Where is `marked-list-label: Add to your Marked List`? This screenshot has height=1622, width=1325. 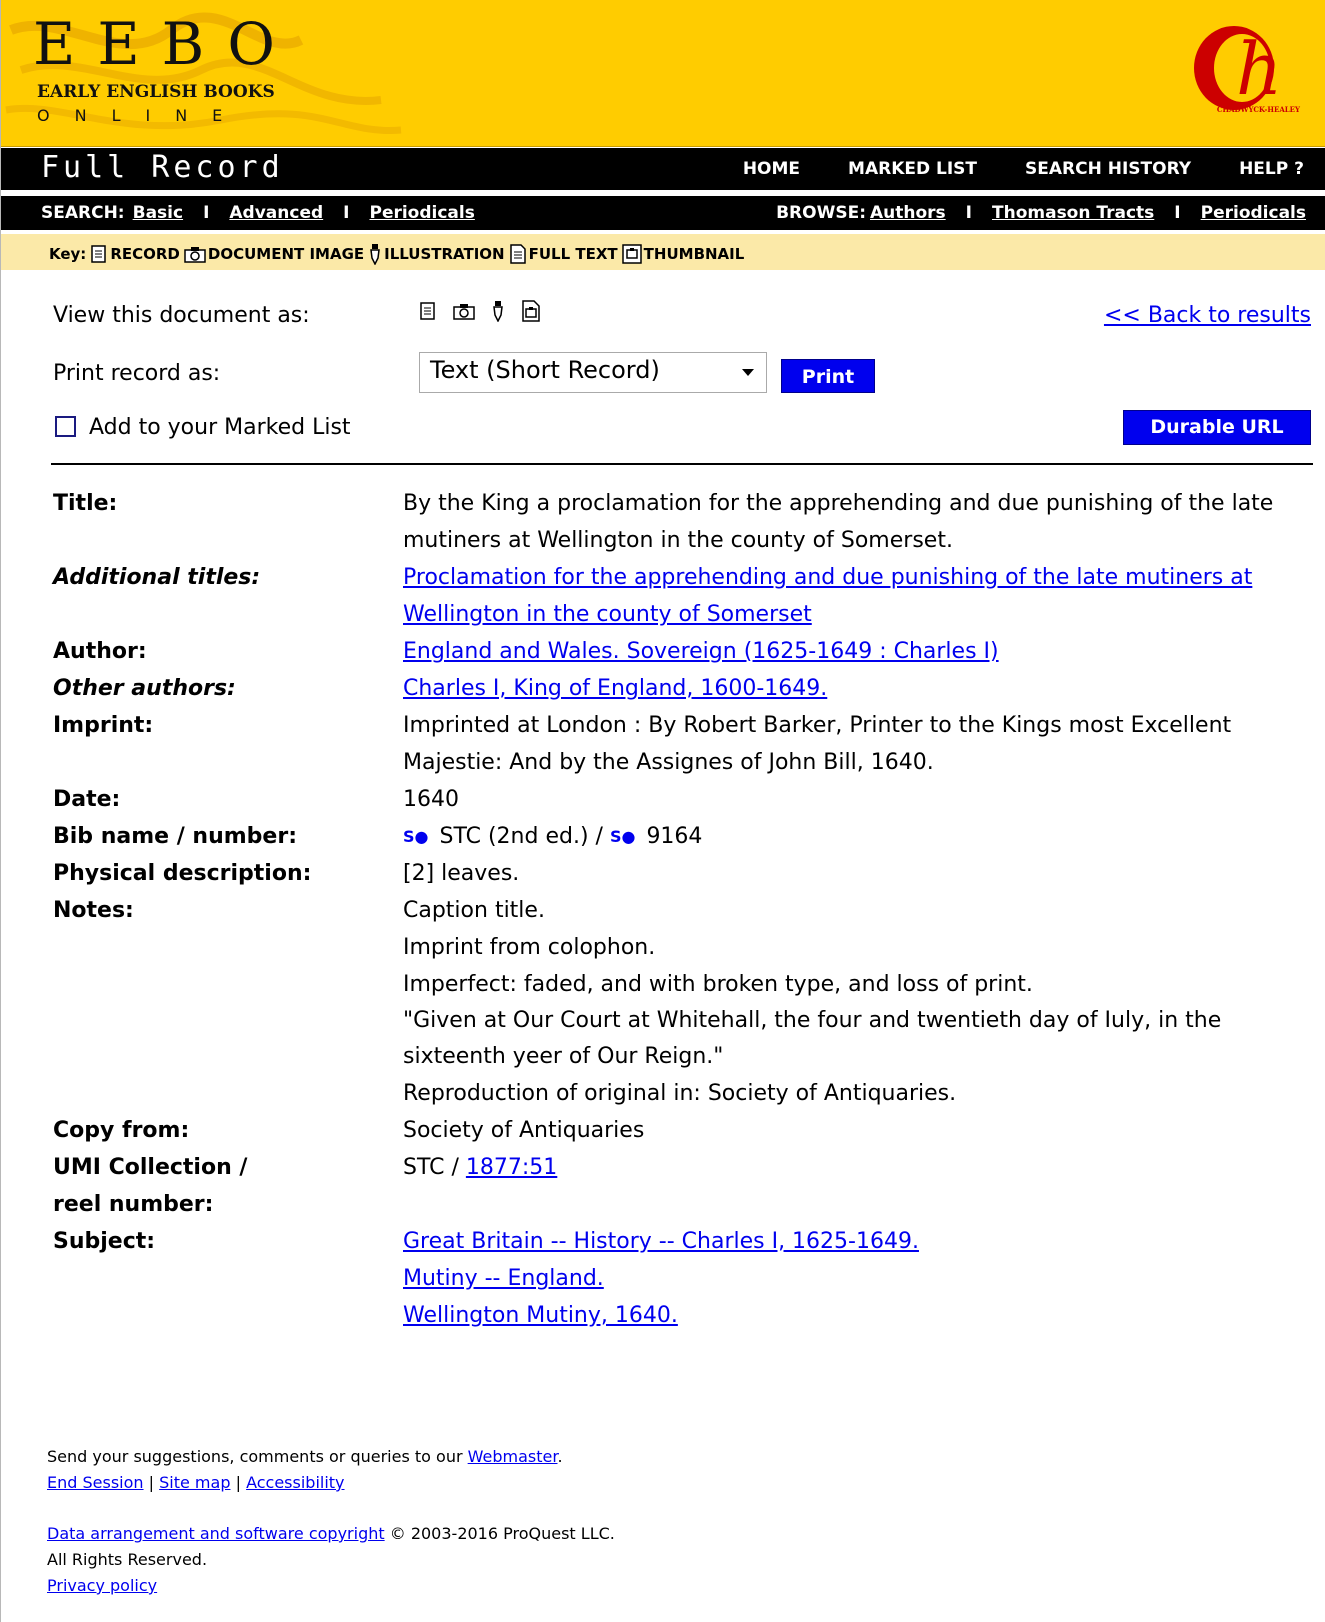 marked-list-label: Add to your Marked List is located at coordinates (220, 427).